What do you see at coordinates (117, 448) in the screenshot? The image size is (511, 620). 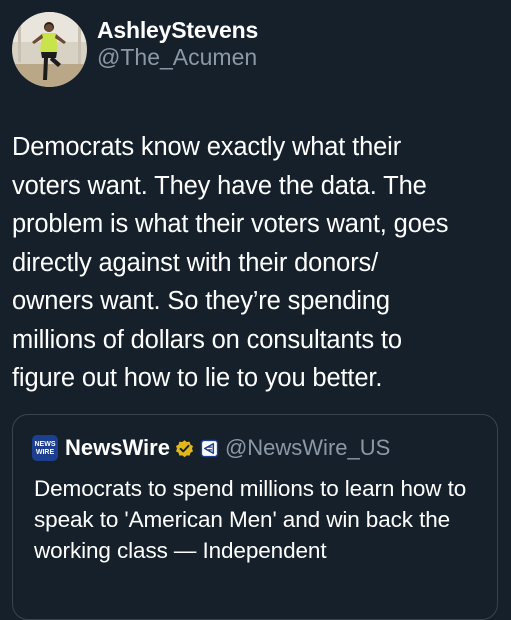 I see `source-name: NewsWire` at bounding box center [117, 448].